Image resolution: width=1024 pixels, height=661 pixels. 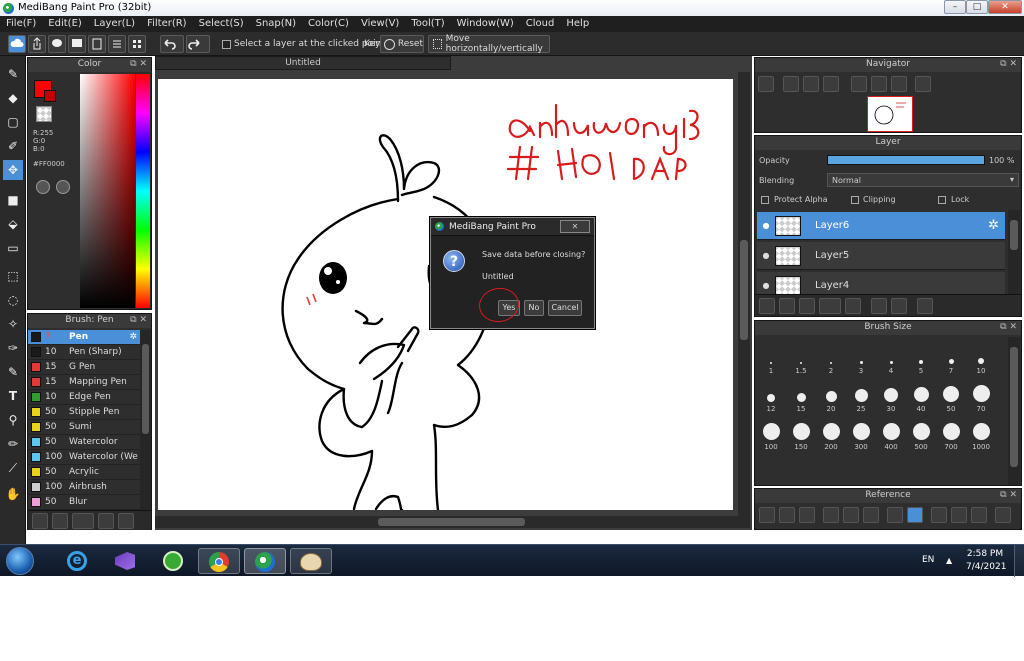 What do you see at coordinates (13, 122) in the screenshot?
I see `rectangle-tool-icon: ▢` at bounding box center [13, 122].